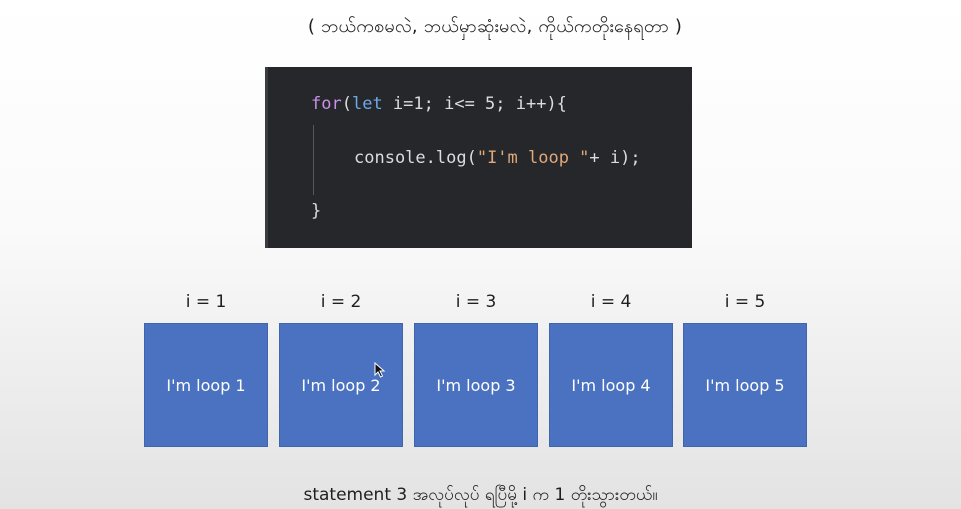 This screenshot has height=509, width=961. Describe the element at coordinates (316, 211) in the screenshot. I see `code-line-close-brace: }` at that location.